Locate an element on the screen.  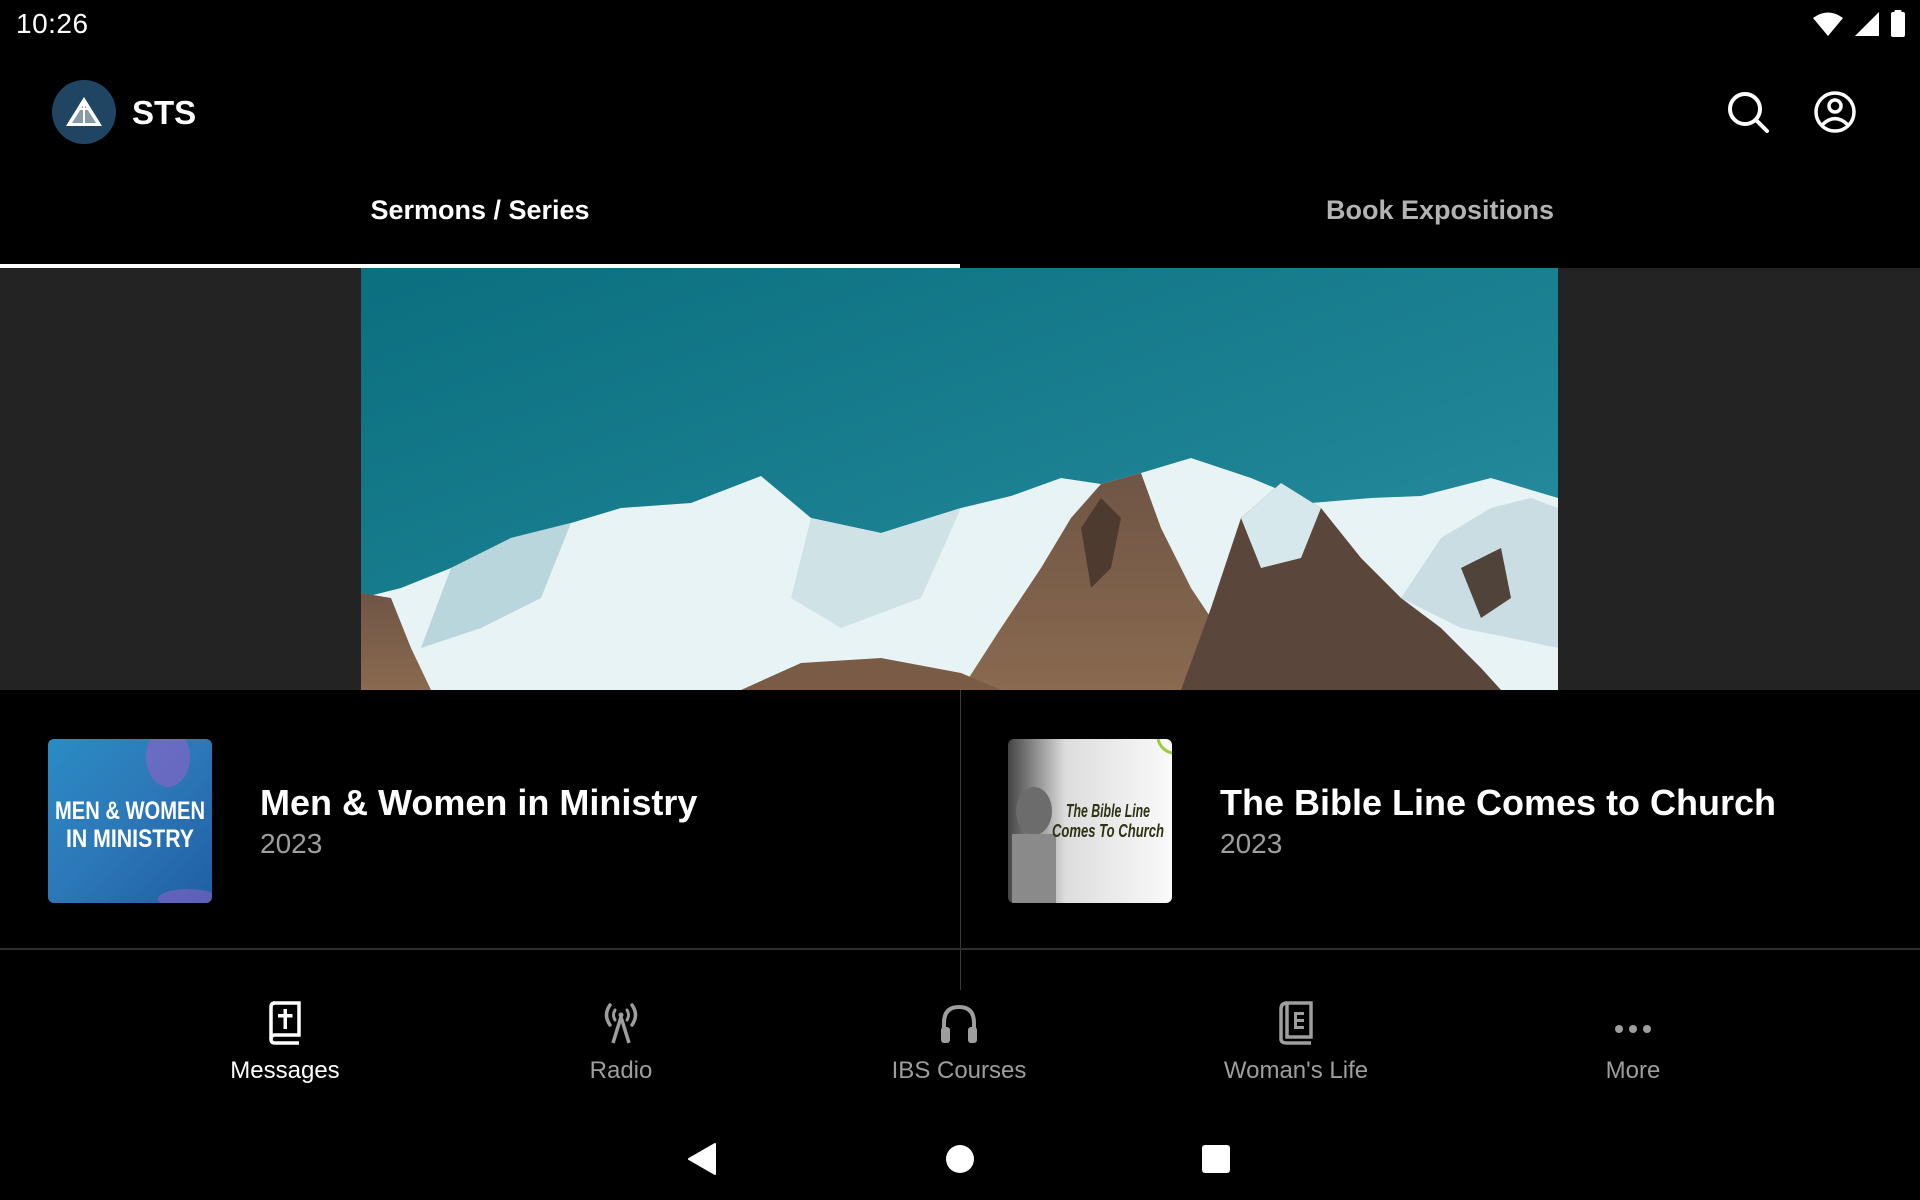
radio-tower-icon is located at coordinates (621, 1023).